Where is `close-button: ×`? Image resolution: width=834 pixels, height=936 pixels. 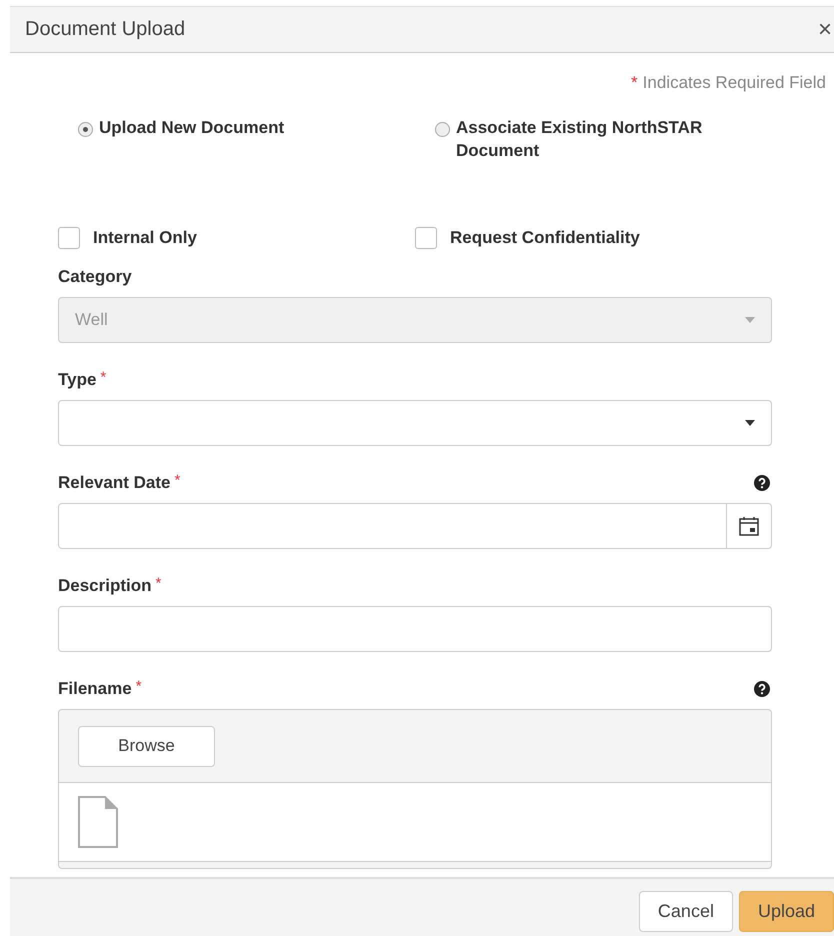
close-button: × is located at coordinates (825, 30).